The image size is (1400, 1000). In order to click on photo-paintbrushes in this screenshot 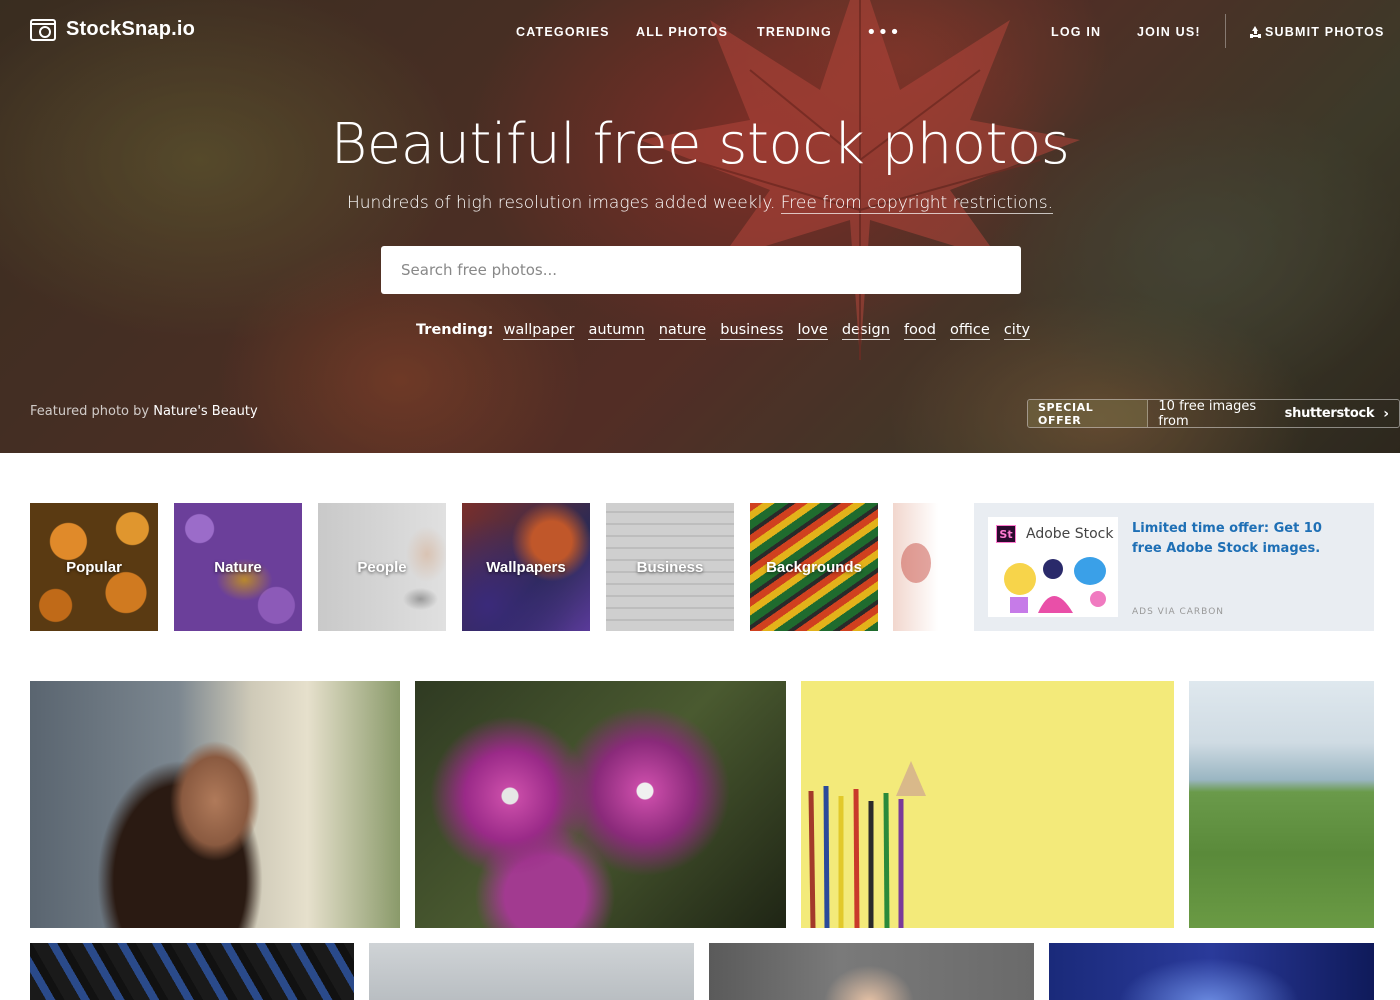, I will do `click(987, 804)`.